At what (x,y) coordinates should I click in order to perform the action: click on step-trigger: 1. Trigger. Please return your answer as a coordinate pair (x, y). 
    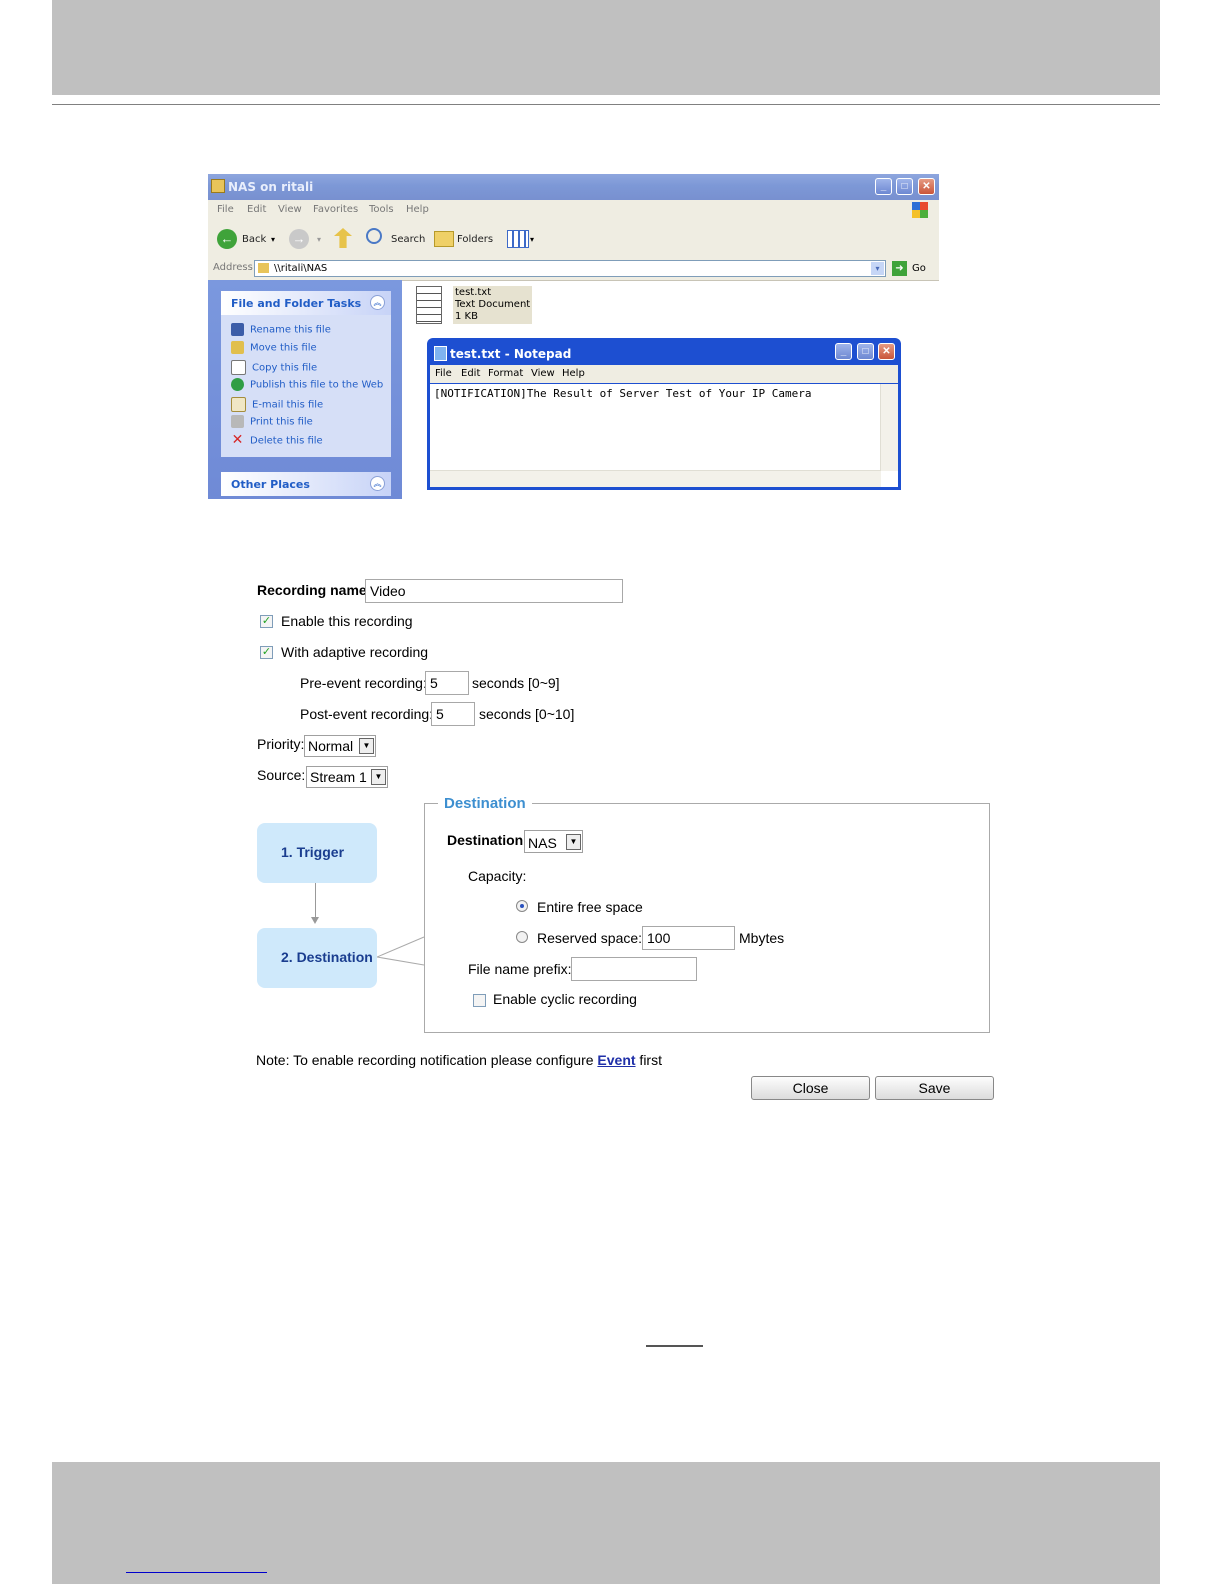
    Looking at the image, I should click on (317, 853).